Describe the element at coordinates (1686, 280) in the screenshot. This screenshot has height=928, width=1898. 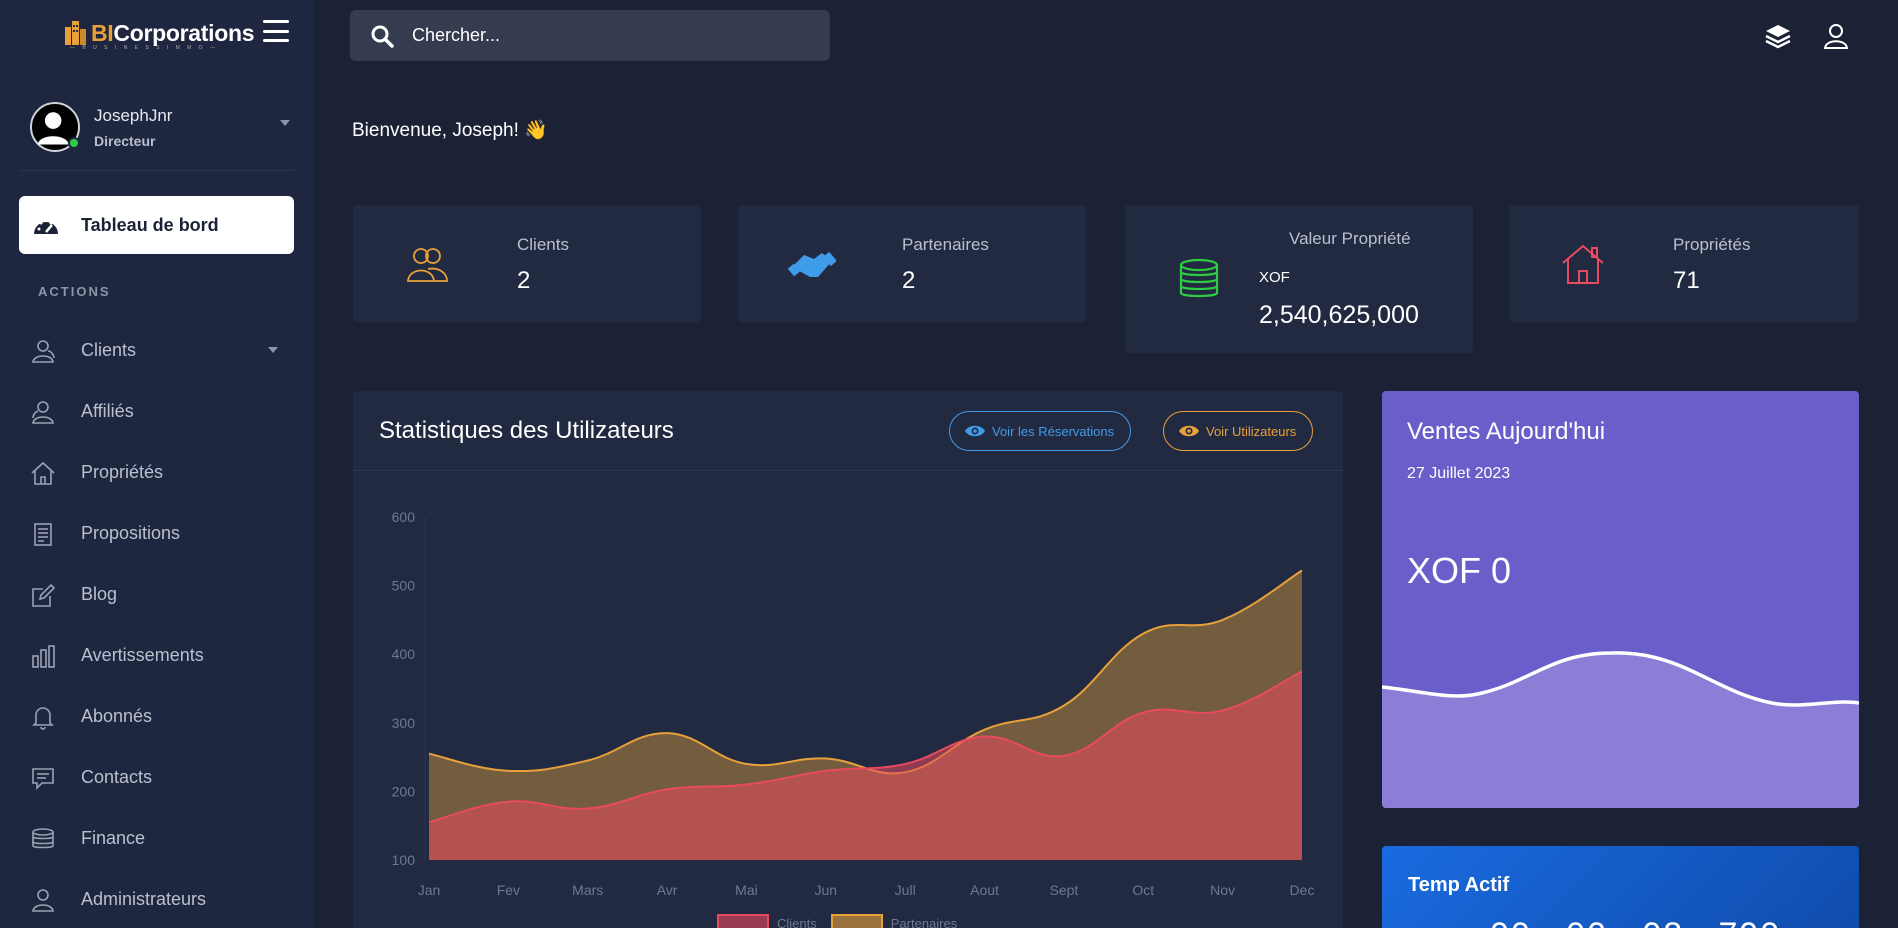
I see `stat-value: 71` at that location.